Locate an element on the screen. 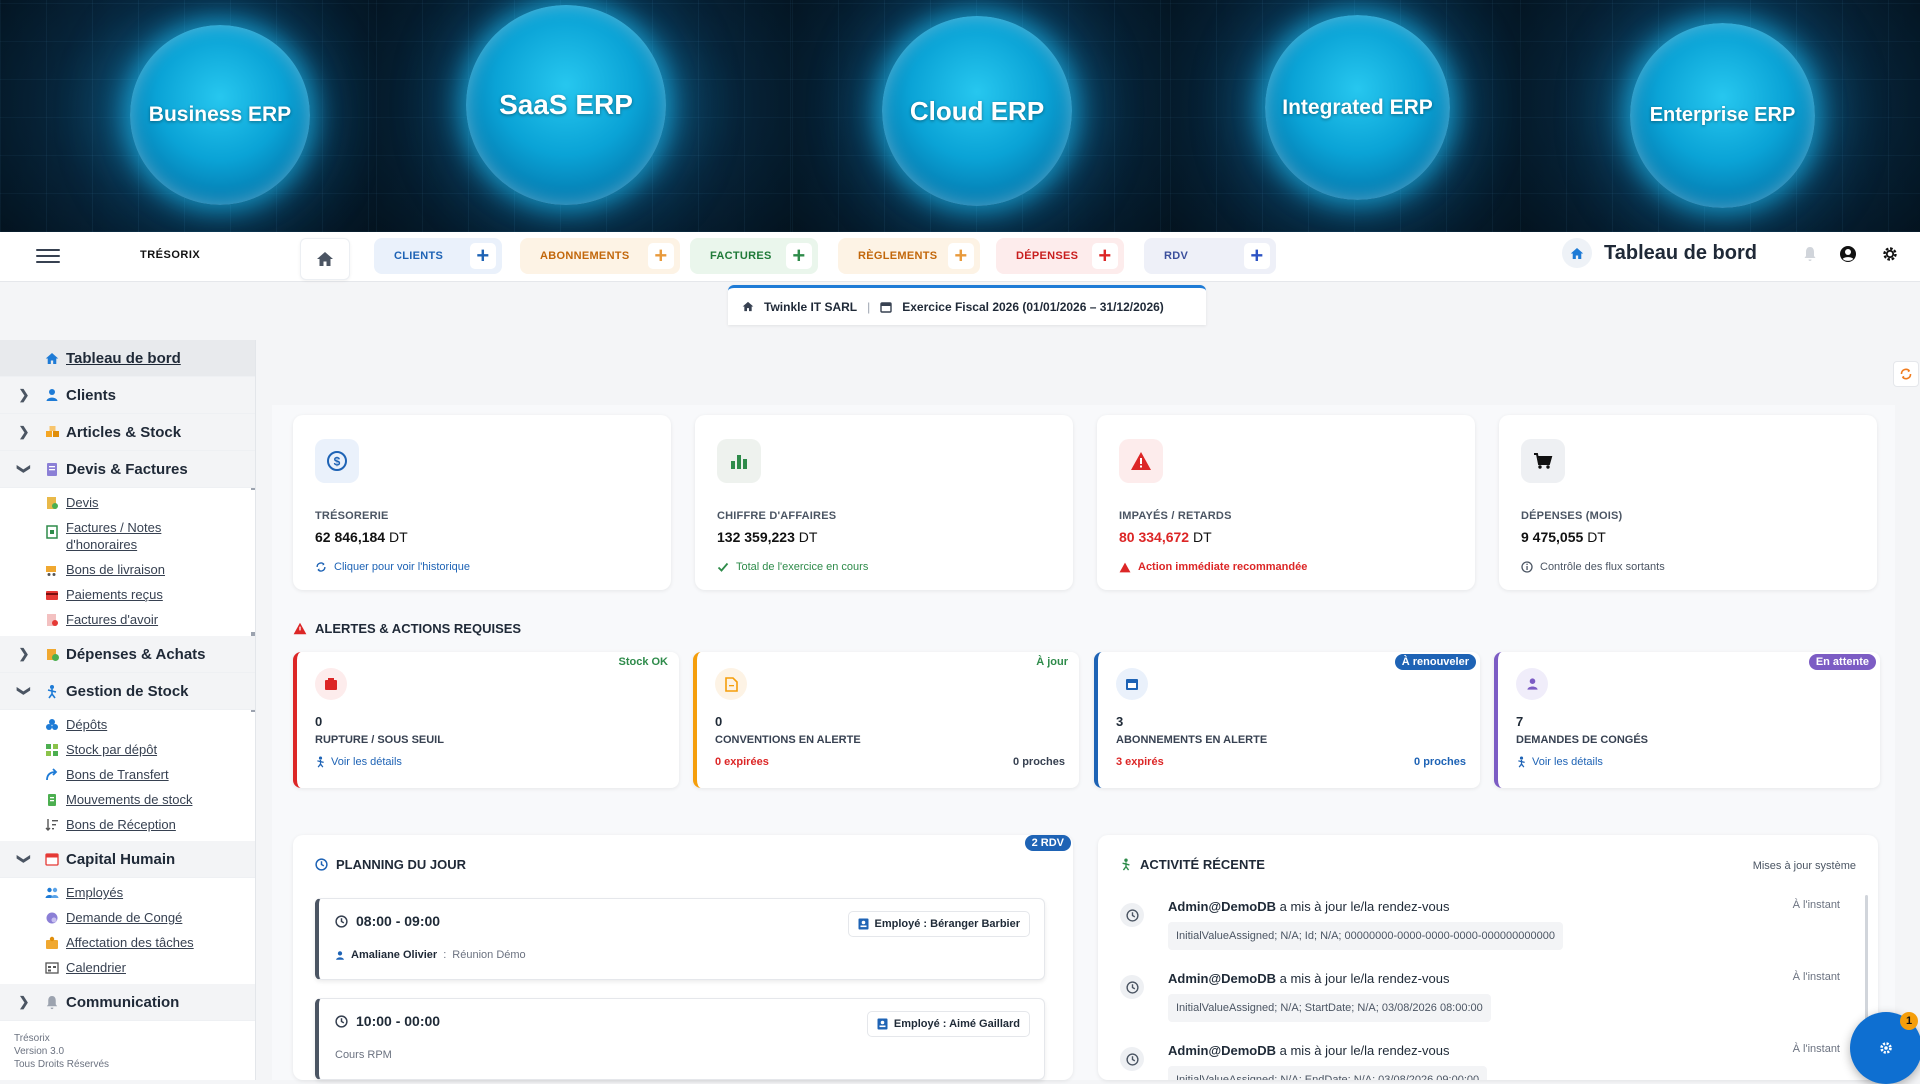  kpi-value: 62 846,184 DT is located at coordinates (361, 537).